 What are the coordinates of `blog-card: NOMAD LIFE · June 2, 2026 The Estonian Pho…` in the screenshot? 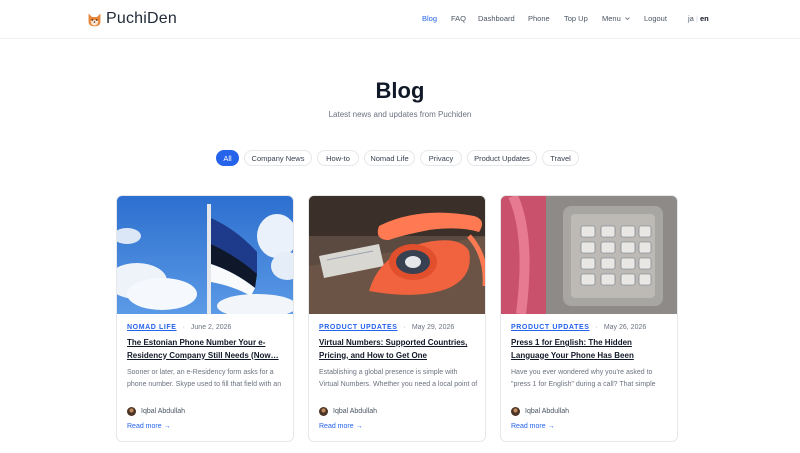 It's located at (205, 318).